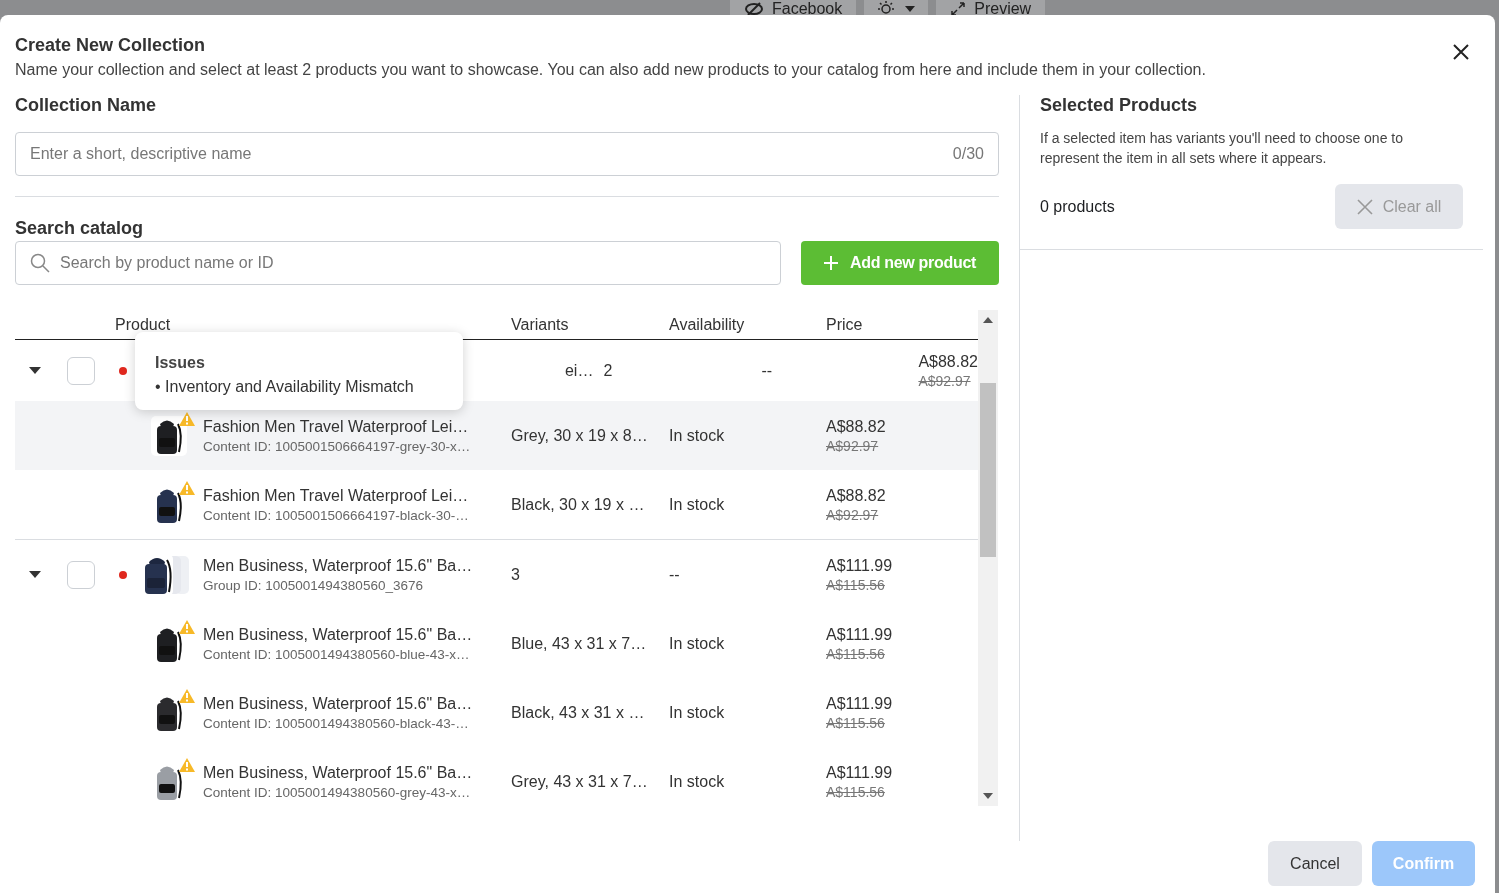  What do you see at coordinates (754, 8) in the screenshot?
I see `eye-slash-icon` at bounding box center [754, 8].